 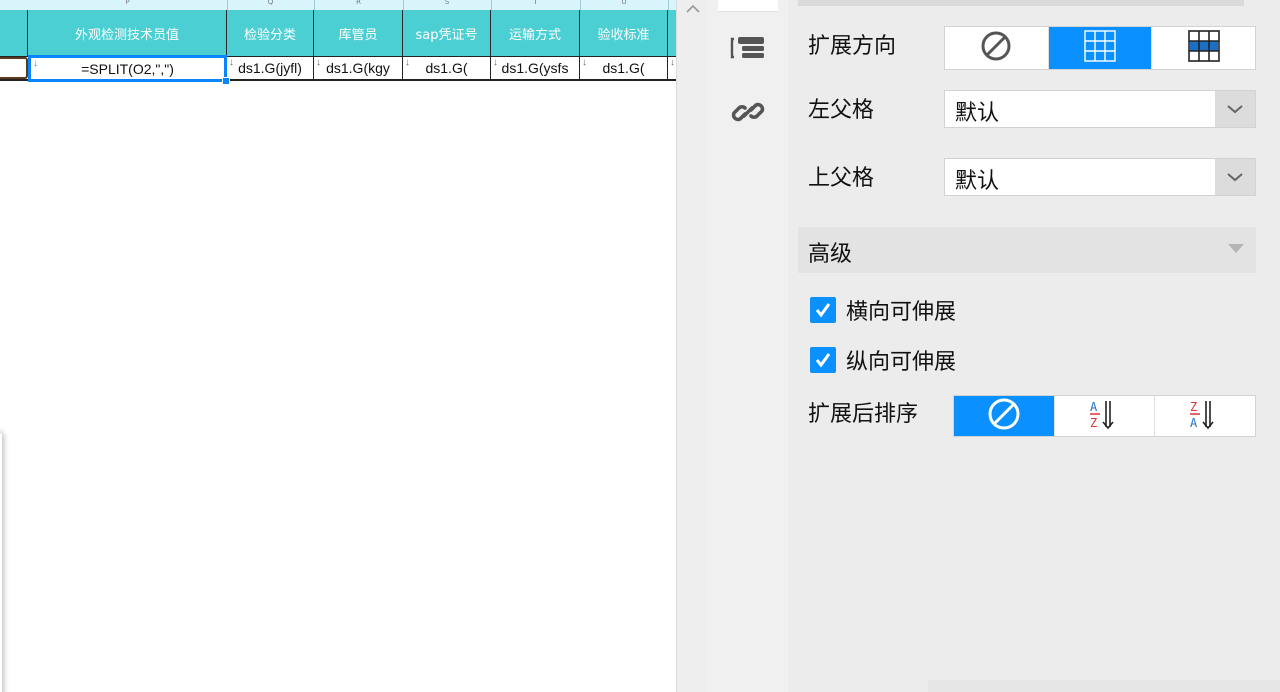 What do you see at coordinates (1104, 686) in the screenshot?
I see `panel-bottom-shade` at bounding box center [1104, 686].